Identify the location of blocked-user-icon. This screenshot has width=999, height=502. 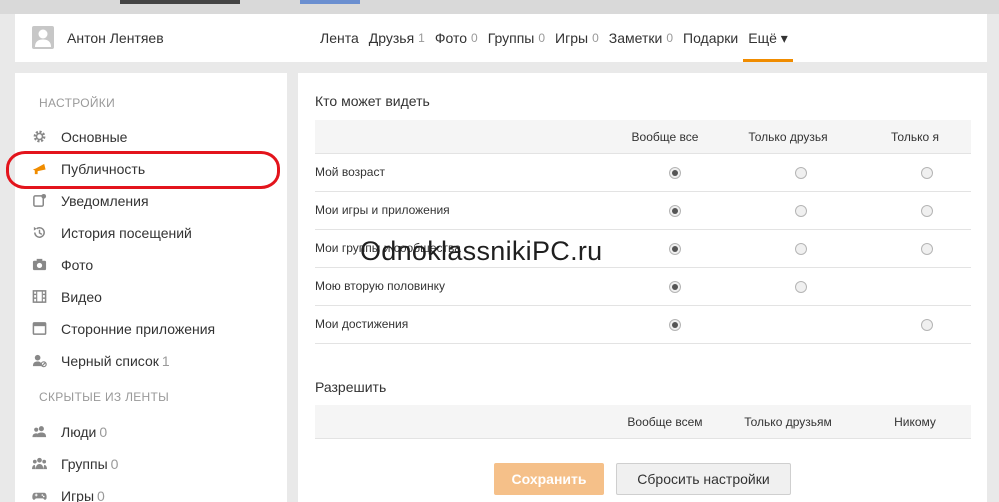
(39, 360).